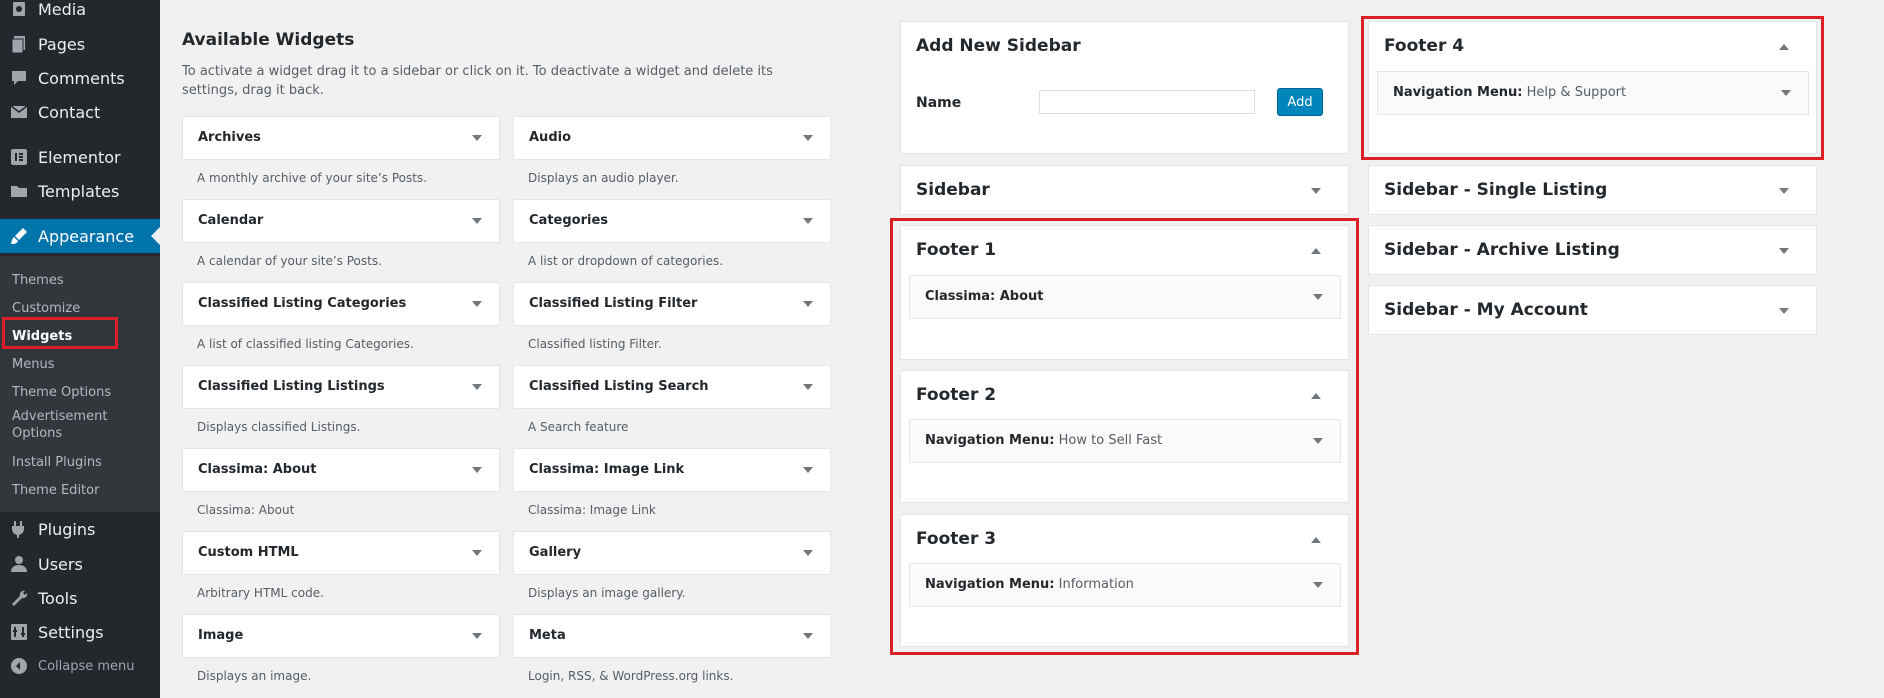  I want to click on submenu-install-plugins: Install Plugins, so click(57, 462).